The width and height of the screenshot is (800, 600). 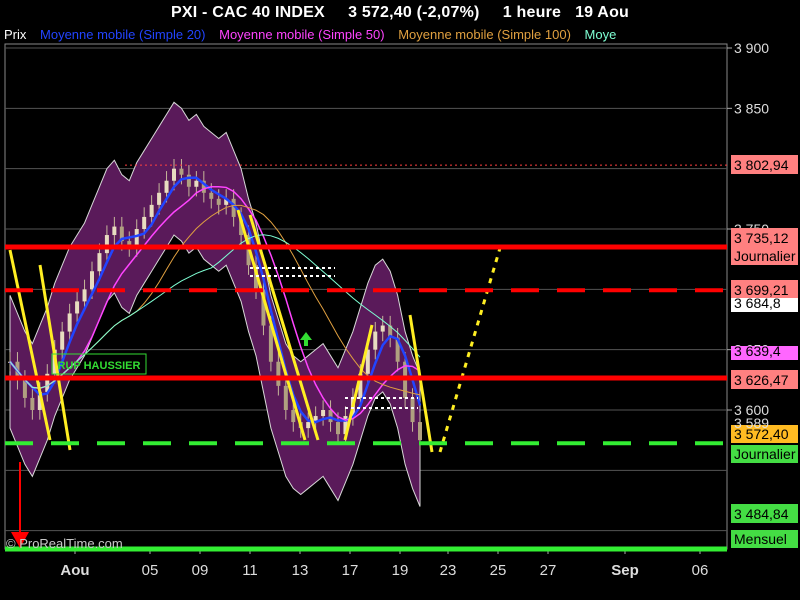 What do you see at coordinates (448, 570) in the screenshot?
I see `x-tick-label: 23` at bounding box center [448, 570].